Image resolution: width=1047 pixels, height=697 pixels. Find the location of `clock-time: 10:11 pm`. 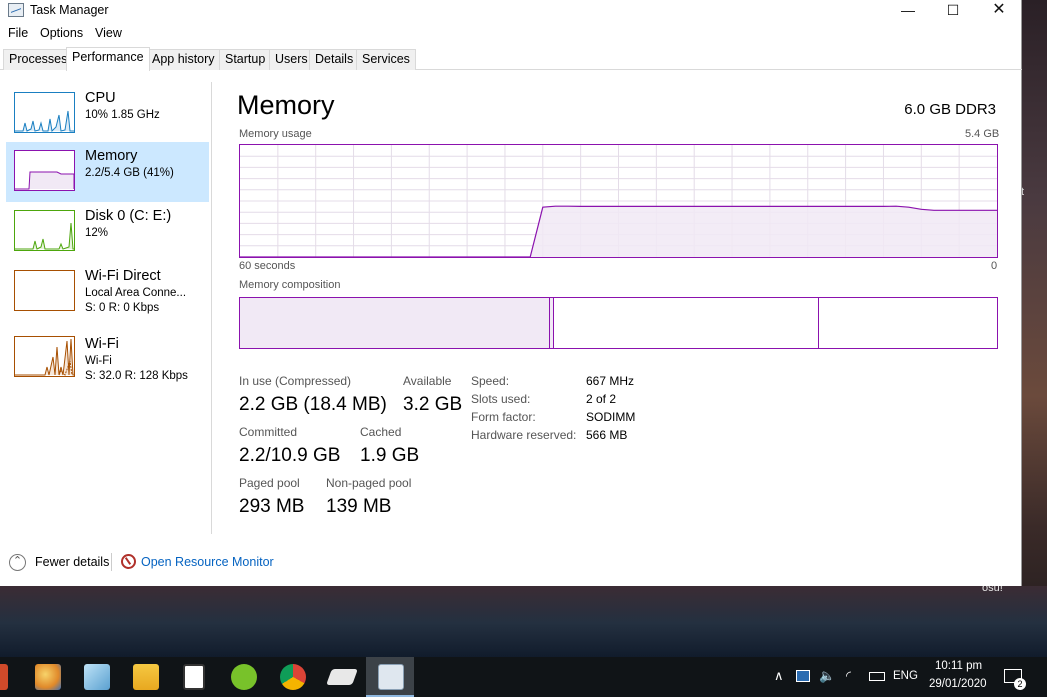

clock-time: 10:11 pm is located at coordinates (958, 666).